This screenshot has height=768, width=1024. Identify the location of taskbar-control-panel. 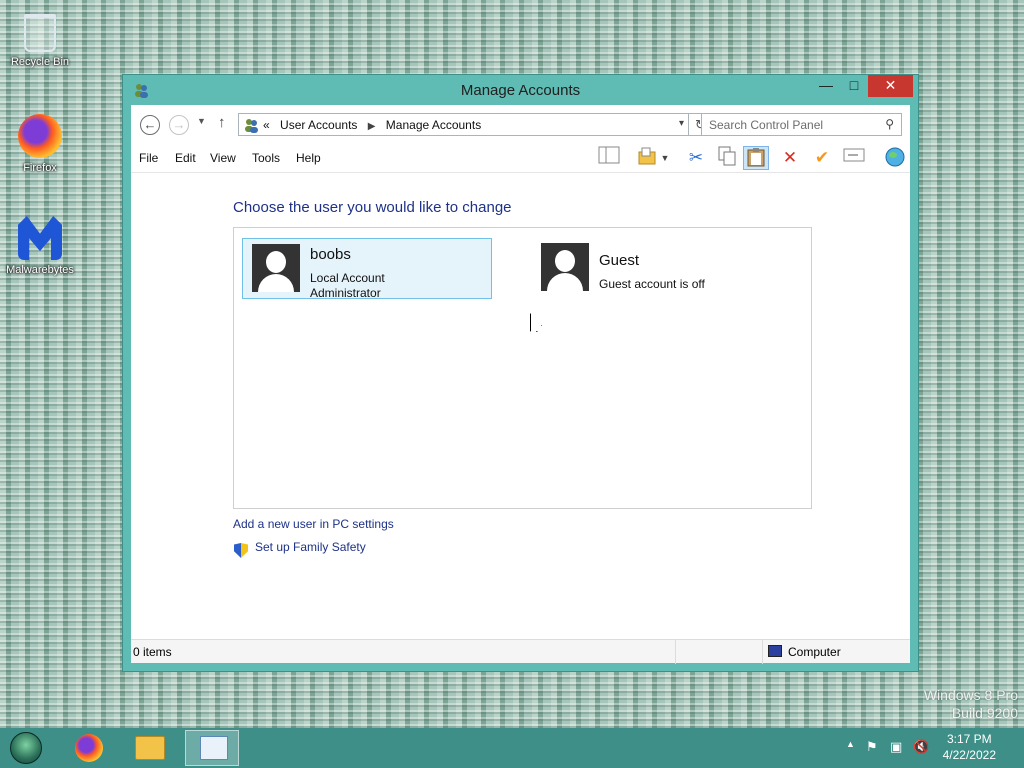
(212, 748).